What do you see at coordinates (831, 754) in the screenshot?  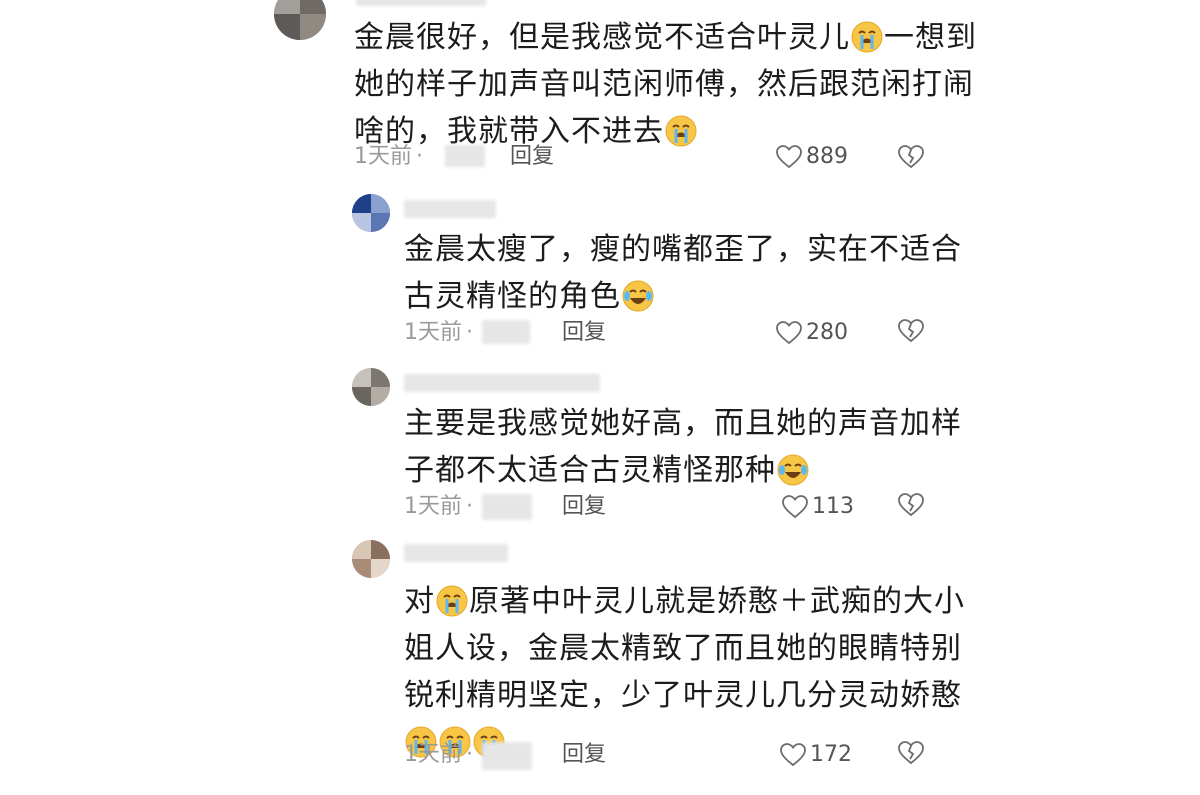 I see `like-count: 172` at bounding box center [831, 754].